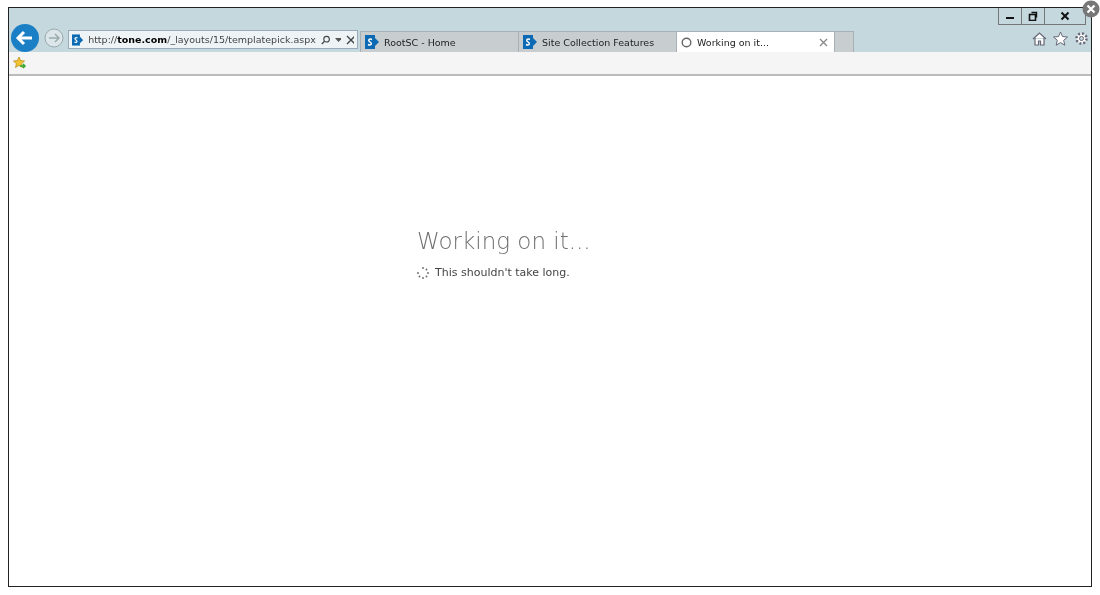 The width and height of the screenshot is (1100, 595). I want to click on browser-tab: Site Collection Features, so click(597, 41).